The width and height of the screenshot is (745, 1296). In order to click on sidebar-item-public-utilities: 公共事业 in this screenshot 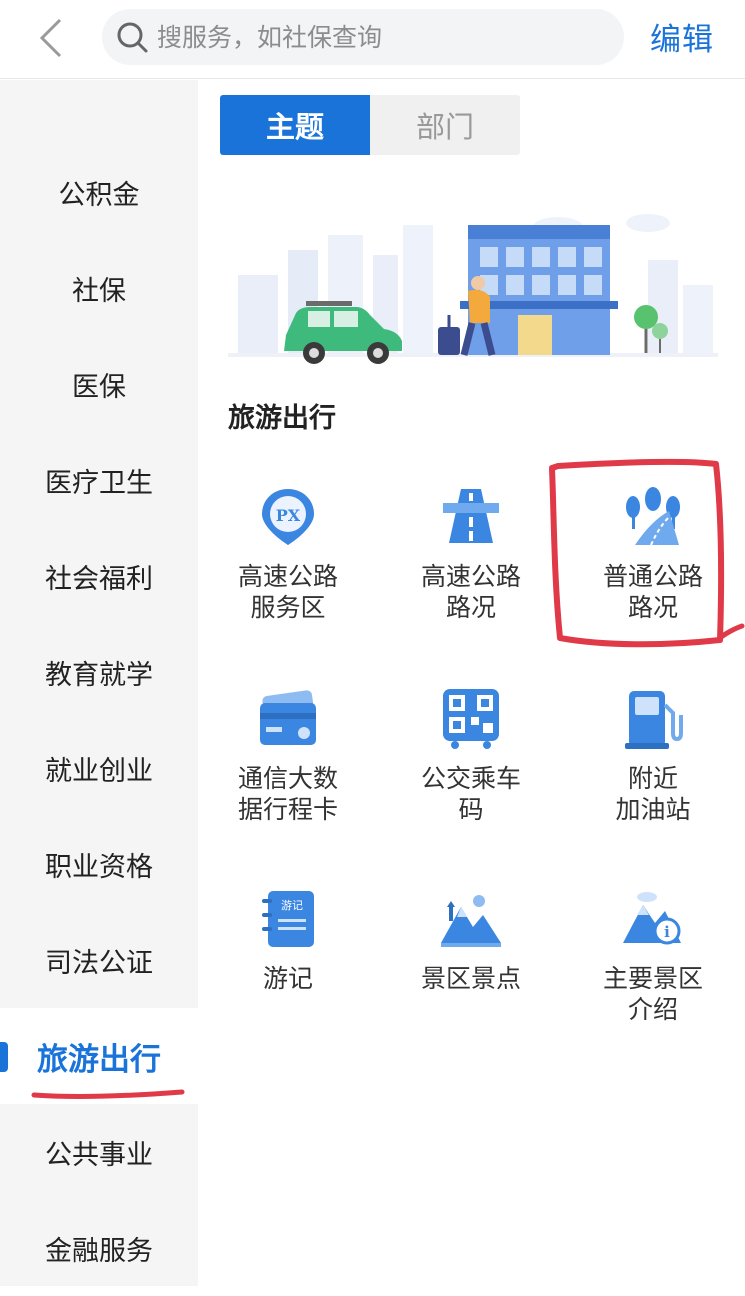, I will do `click(99, 1152)`.